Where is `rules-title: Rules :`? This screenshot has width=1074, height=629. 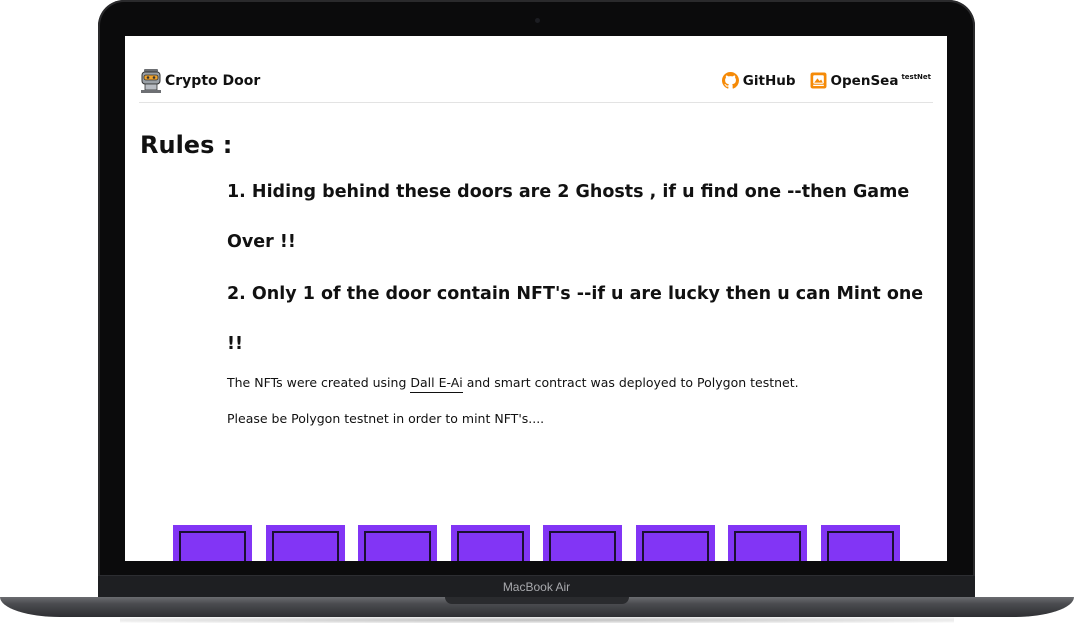 rules-title: Rules : is located at coordinates (186, 145).